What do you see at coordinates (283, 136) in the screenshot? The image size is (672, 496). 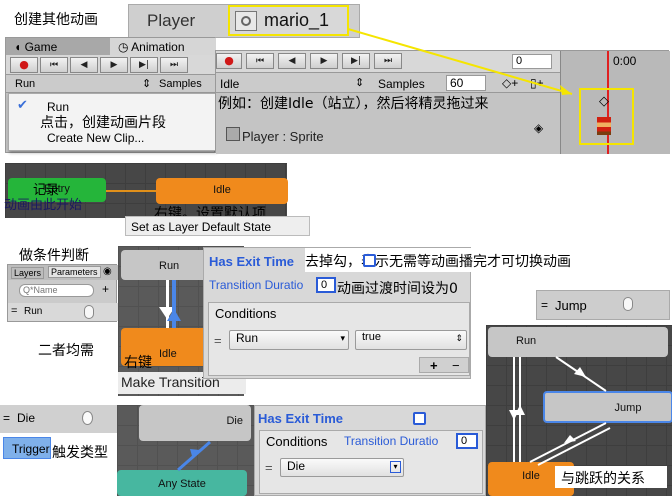 I see `track-label: Player : Sprite` at bounding box center [283, 136].